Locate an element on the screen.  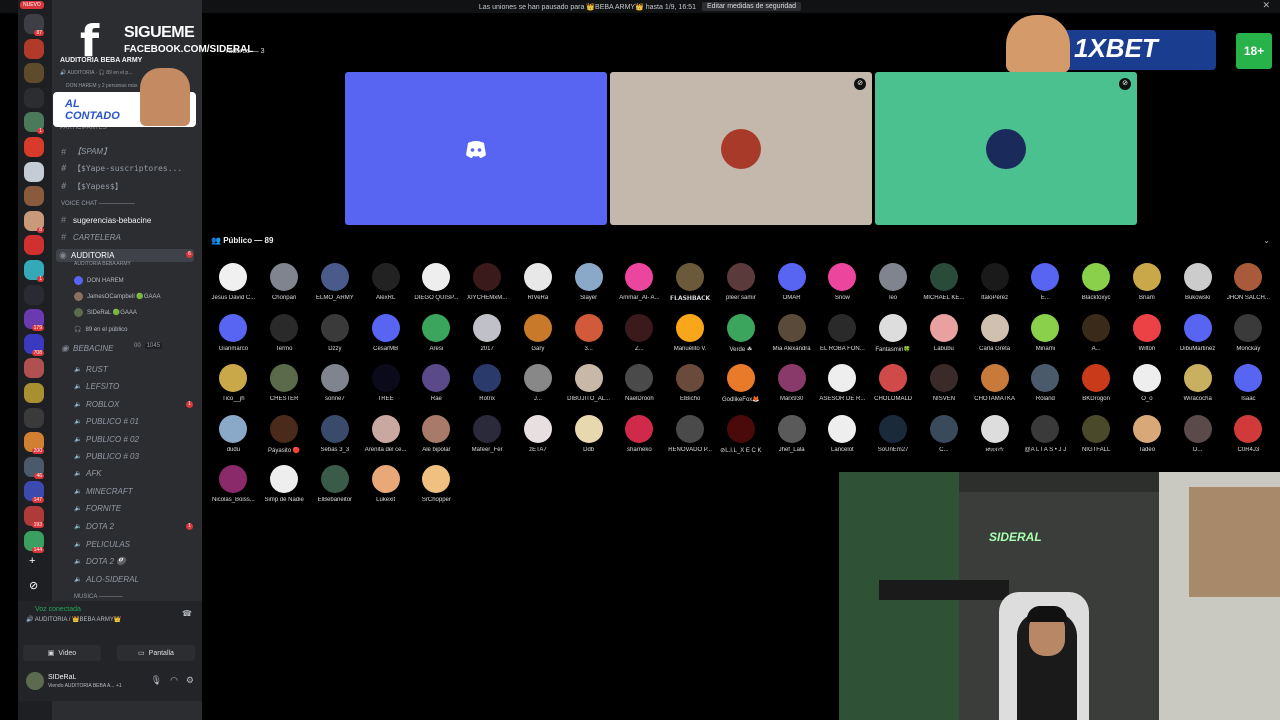
audience-member: NaelDrooh is located at coordinates (639, 389).